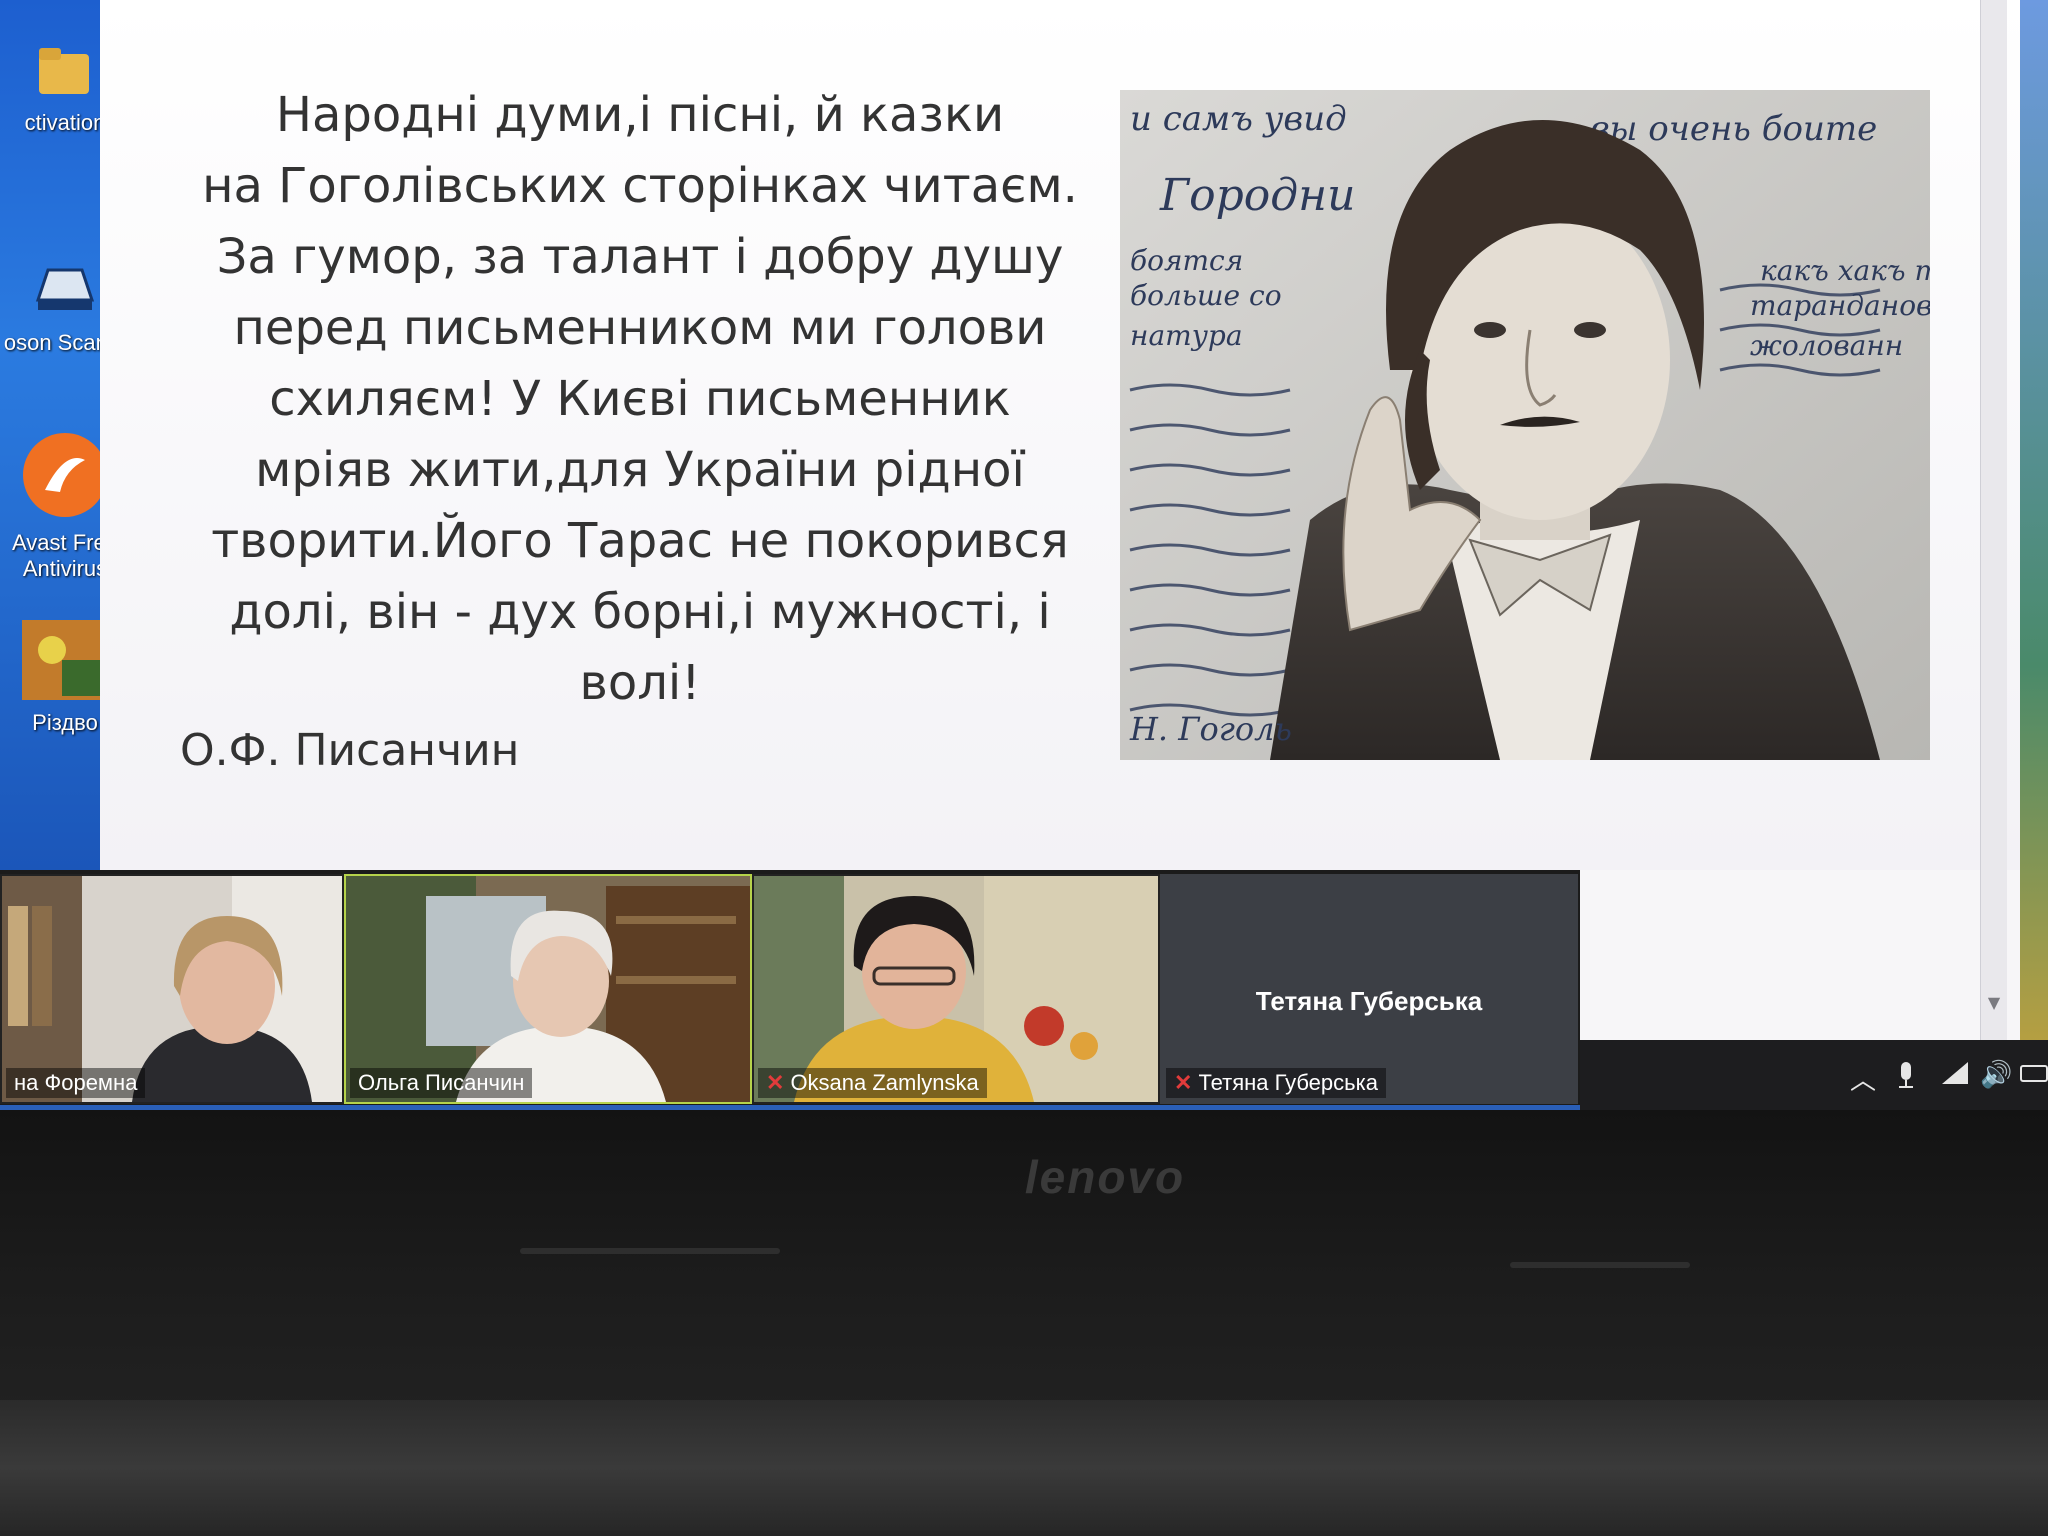 This screenshot has width=2048, height=1536. I want to click on desktop-background-right, so click(2033, 555).